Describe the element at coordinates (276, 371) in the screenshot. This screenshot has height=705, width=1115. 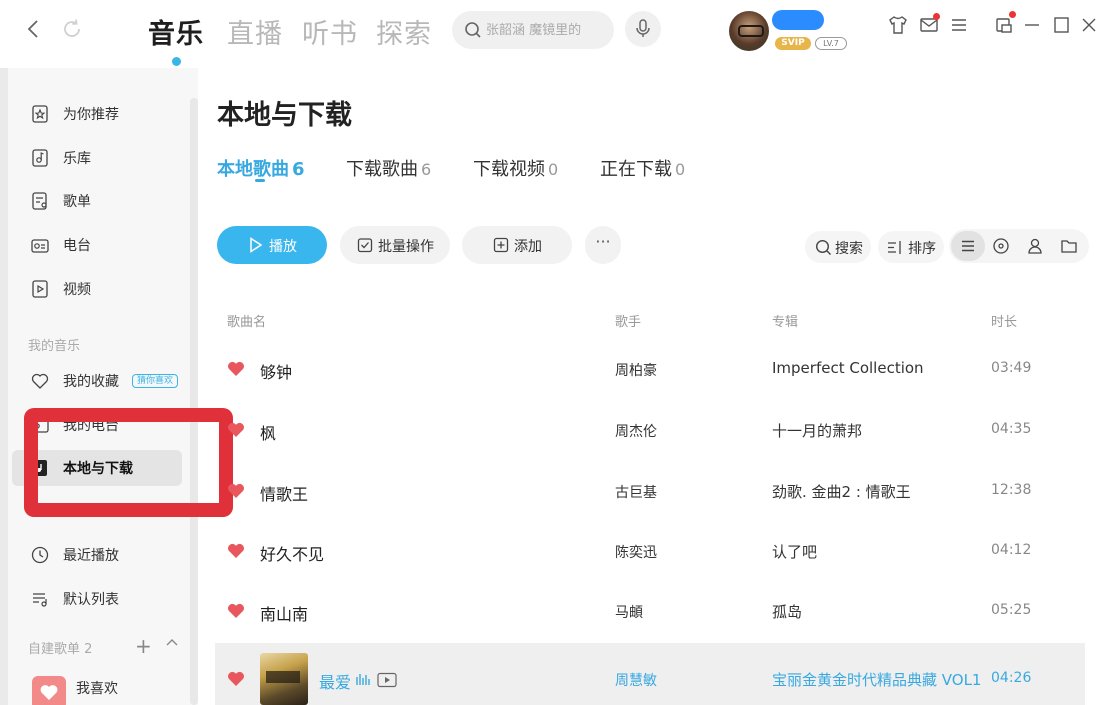
I see `song-title: 够钟` at that location.